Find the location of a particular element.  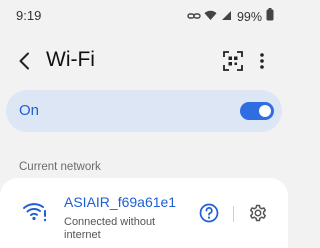

more-options-button is located at coordinates (262, 61).